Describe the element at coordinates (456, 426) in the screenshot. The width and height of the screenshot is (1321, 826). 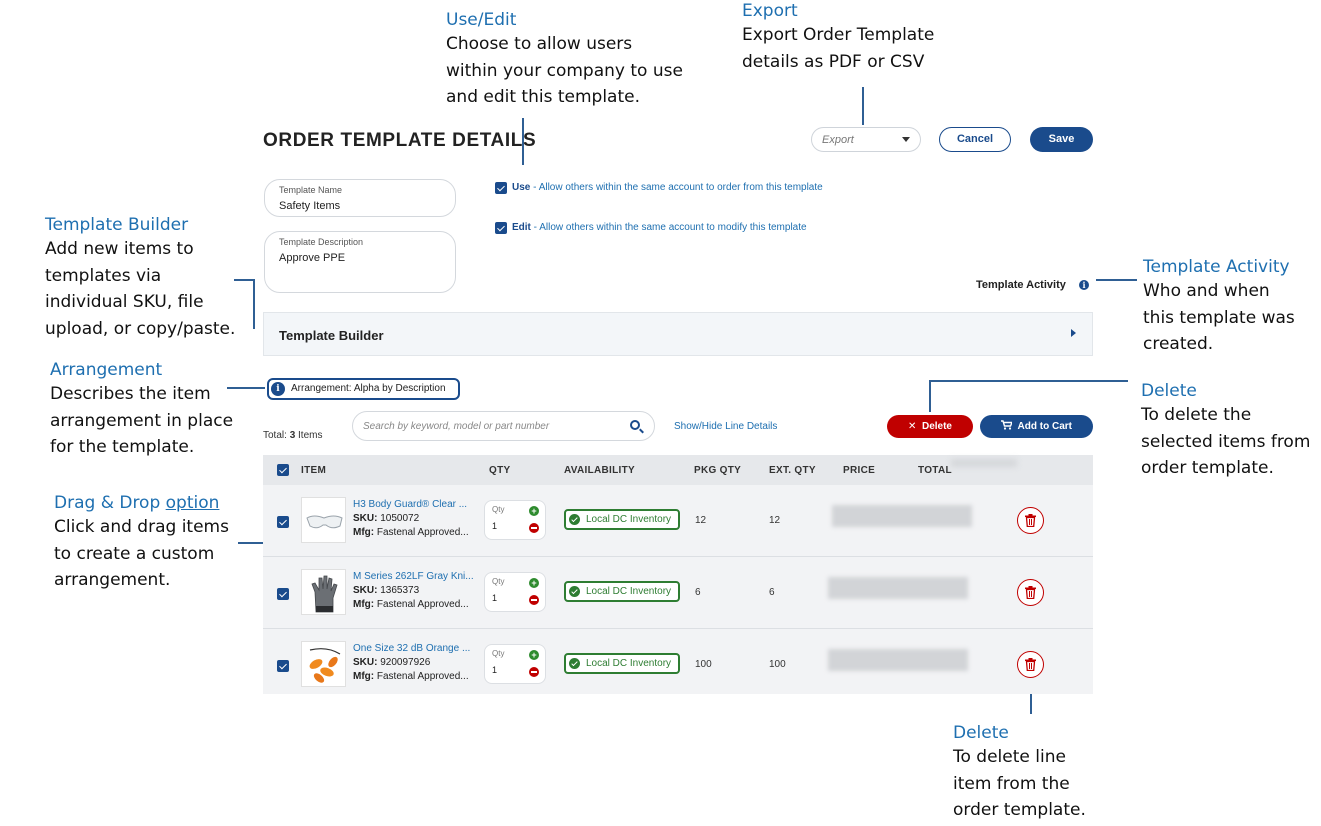
I see `search-placeholder: Search by keyword, model or part number` at that location.